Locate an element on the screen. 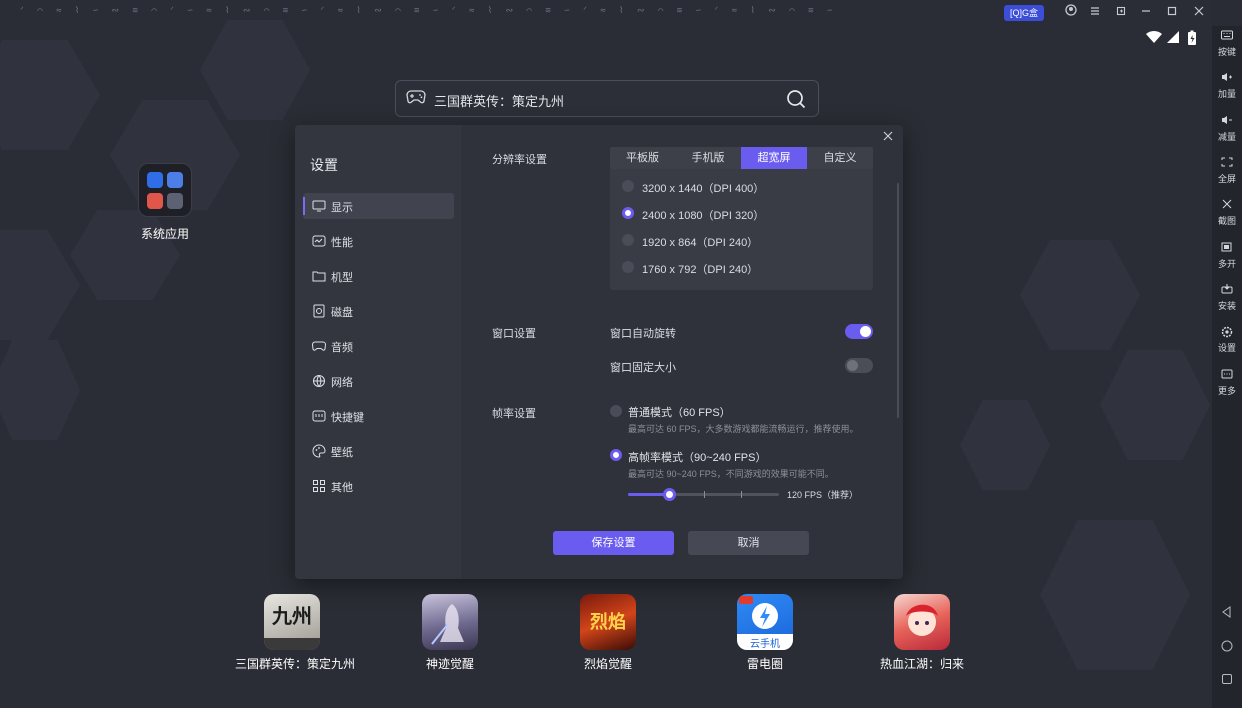  scissors-icon is located at coordinates (1227, 206).